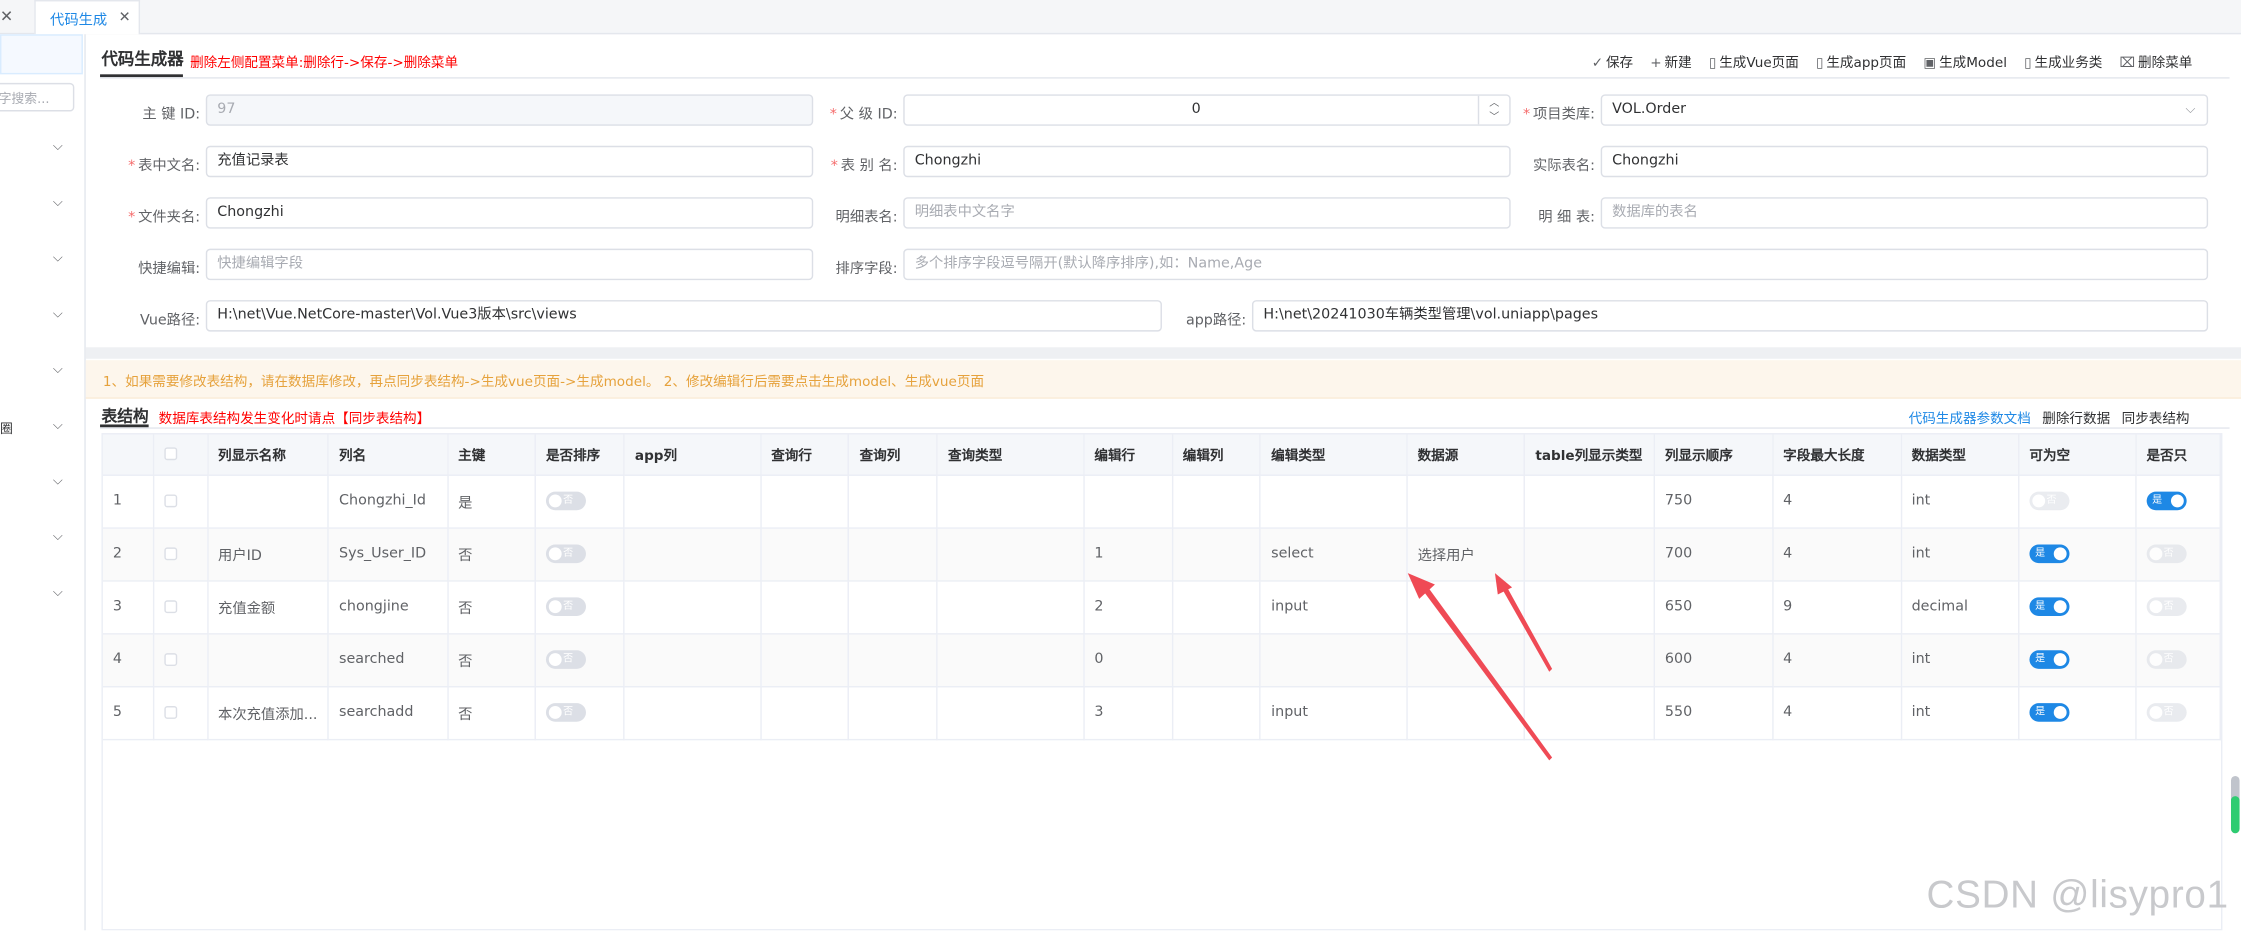 The width and height of the screenshot is (2241, 931). Describe the element at coordinates (1503, 584) in the screenshot. I see `annotation-arrow-head` at that location.